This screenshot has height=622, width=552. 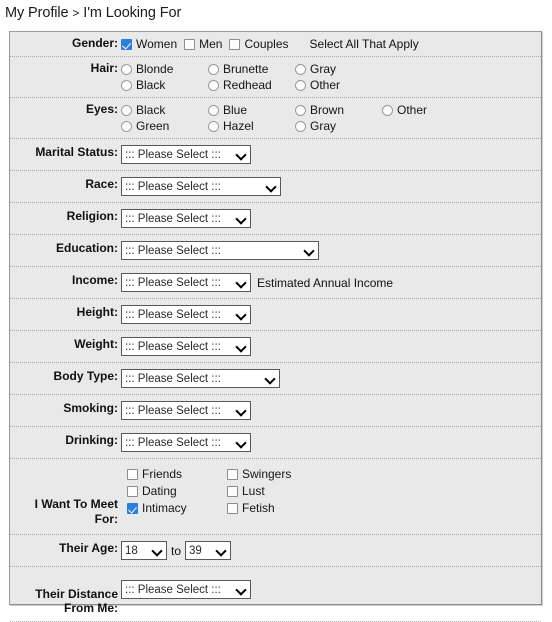 What do you see at coordinates (162, 474) in the screenshot?
I see `meet-for-option-friends-label: Friends` at bounding box center [162, 474].